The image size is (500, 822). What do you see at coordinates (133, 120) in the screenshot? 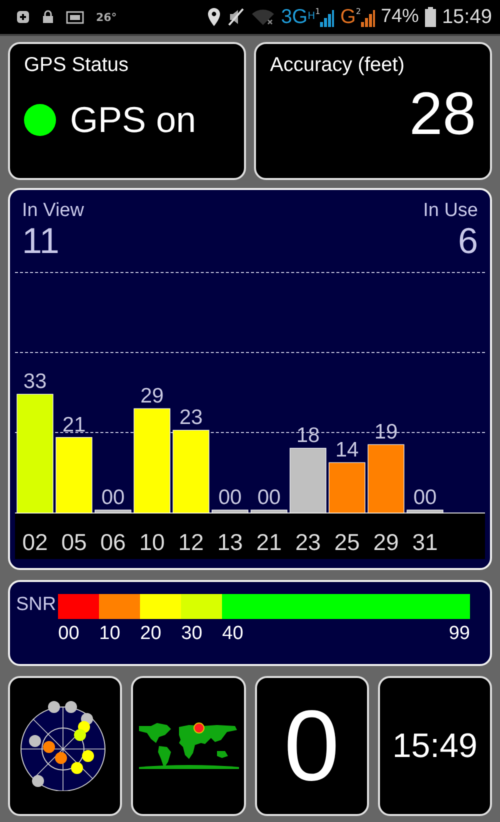
I see `gps-status-text: GPS on` at bounding box center [133, 120].